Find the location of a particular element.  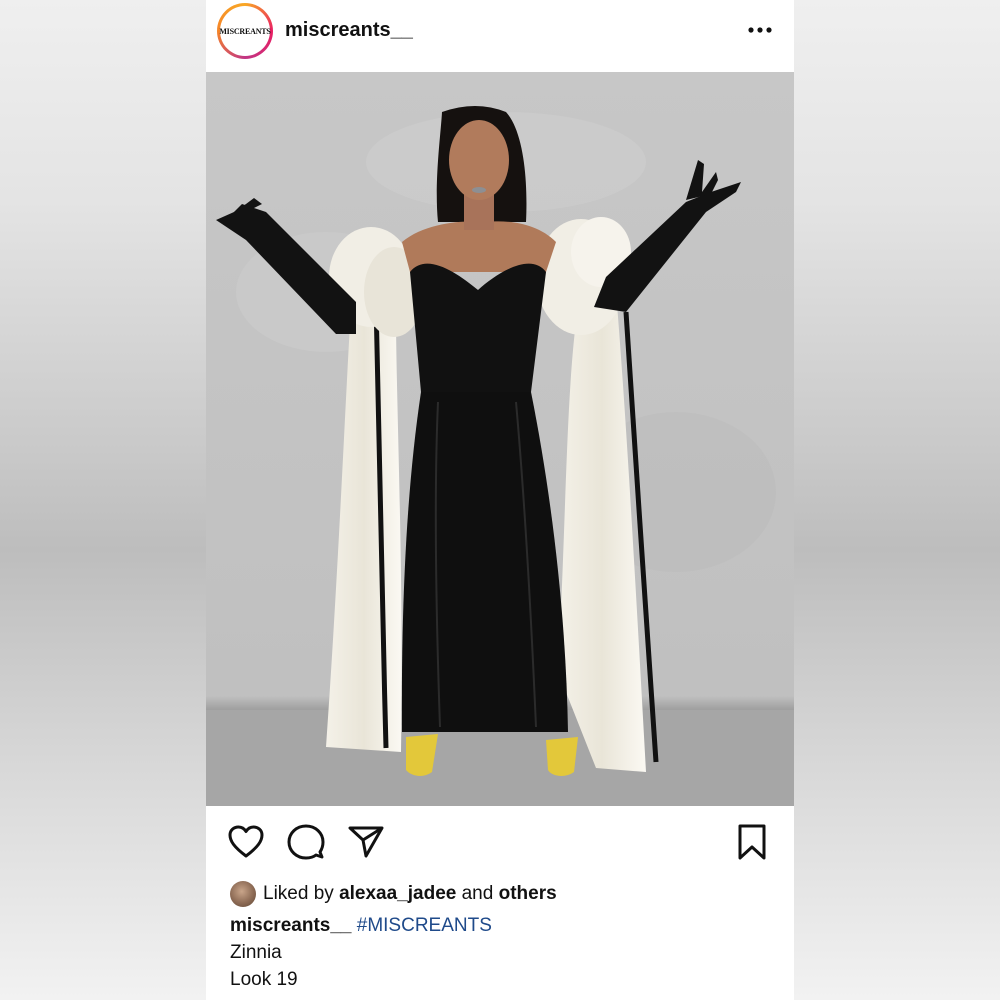

caption-first-line: miscreants__ #MISCREANTS is located at coordinates (361, 925).